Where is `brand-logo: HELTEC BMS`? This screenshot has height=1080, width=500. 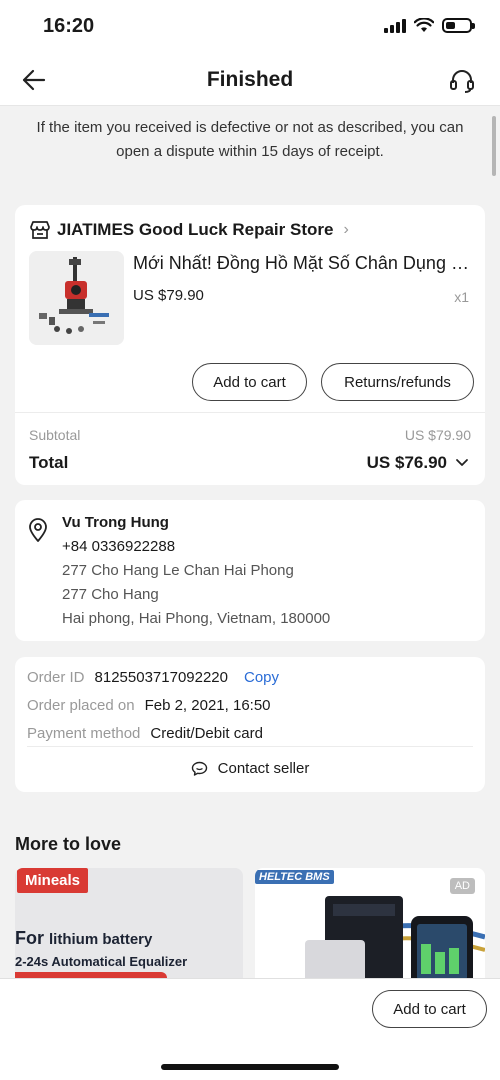
brand-logo: HELTEC BMS is located at coordinates (294, 877).